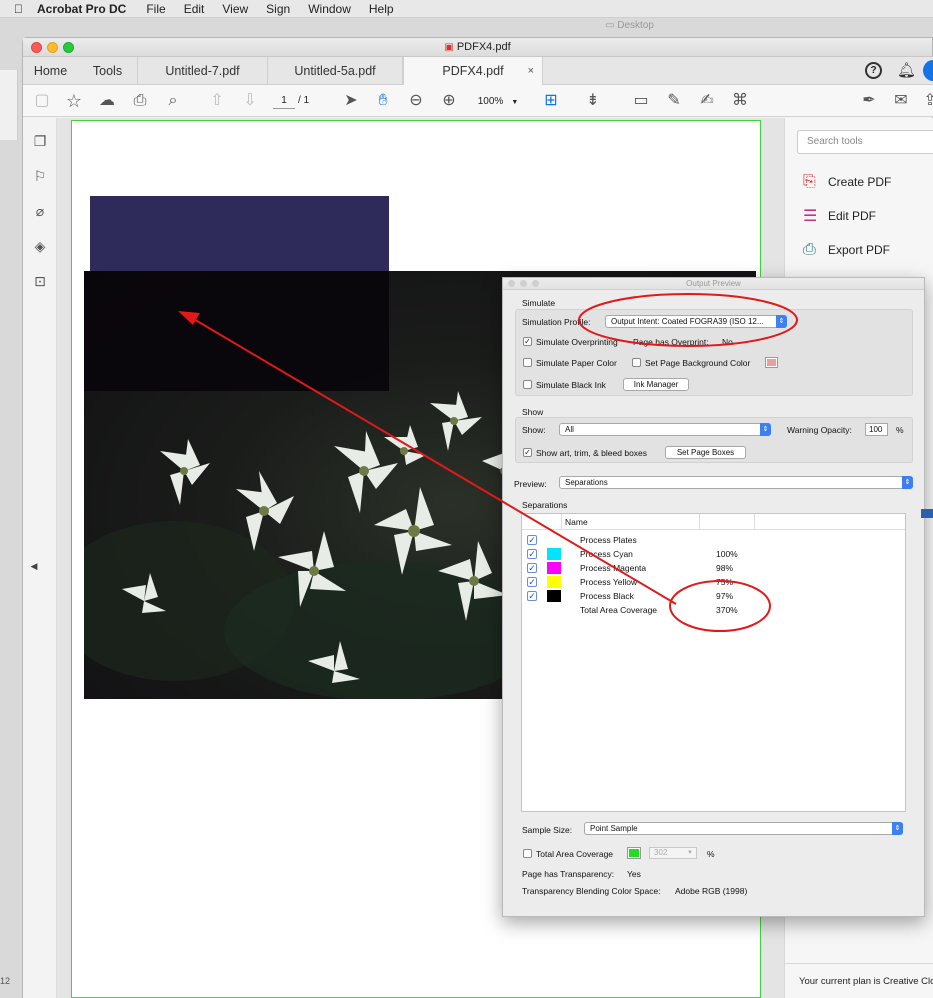 Image resolution: width=933 pixels, height=998 pixels. Describe the element at coordinates (869, 101) in the screenshot. I see `fill-sign-icon: ✒︎` at that location.